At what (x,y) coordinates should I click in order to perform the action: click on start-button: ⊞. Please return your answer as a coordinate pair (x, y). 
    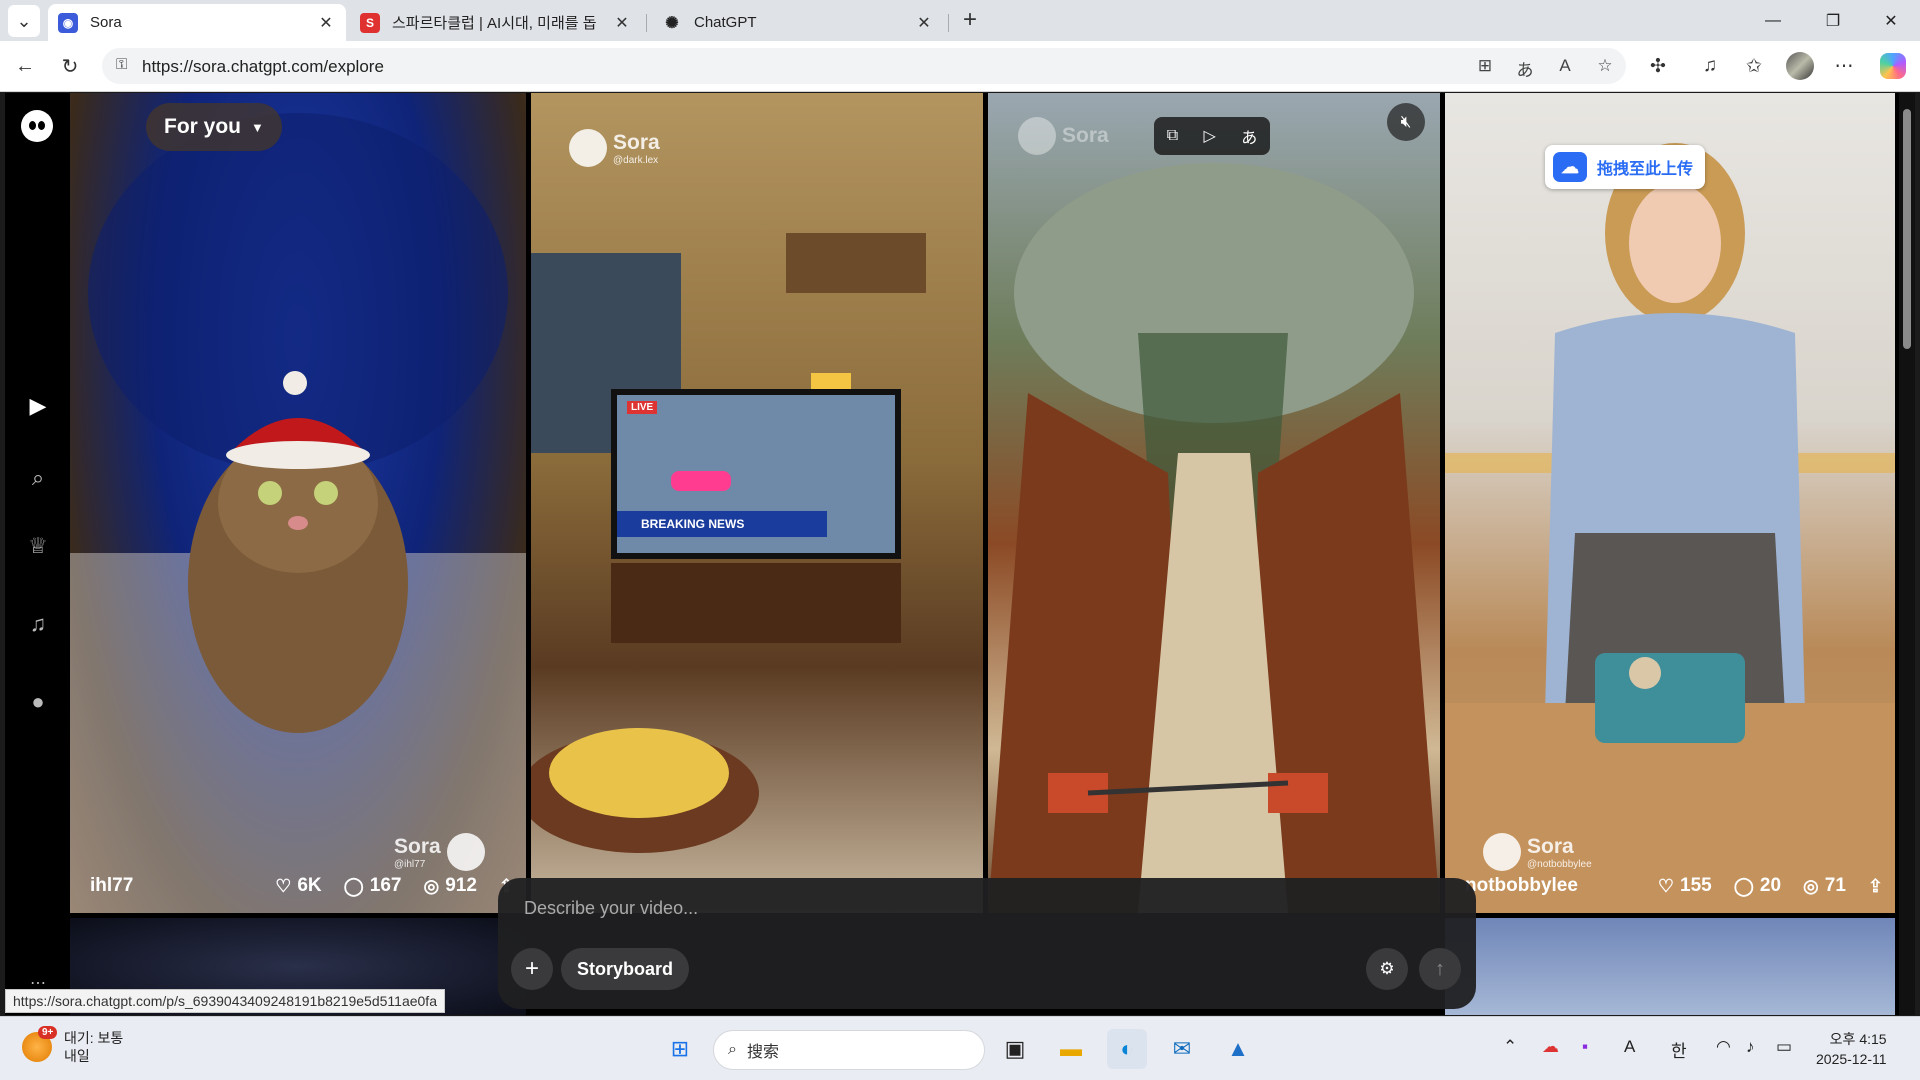
    Looking at the image, I should click on (680, 1049).